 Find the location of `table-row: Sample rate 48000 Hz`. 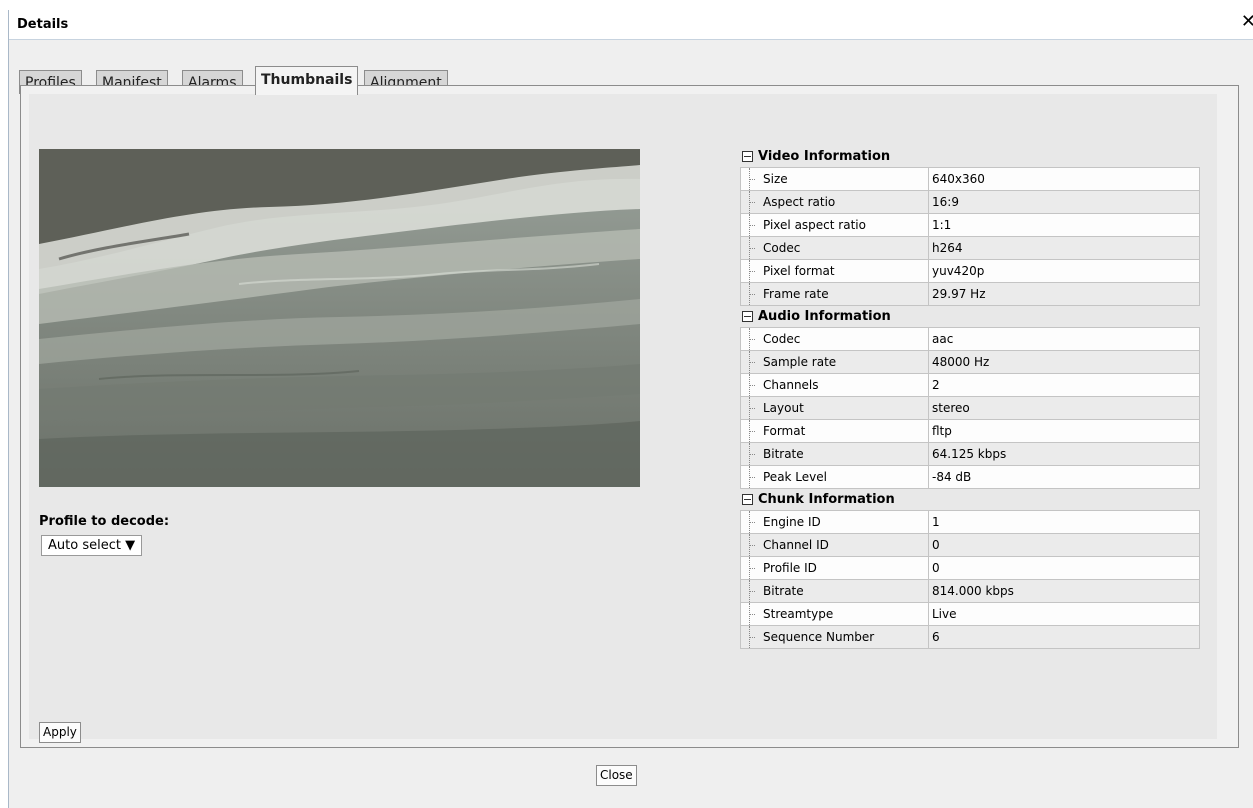

table-row: Sample rate 48000 Hz is located at coordinates (970, 362).